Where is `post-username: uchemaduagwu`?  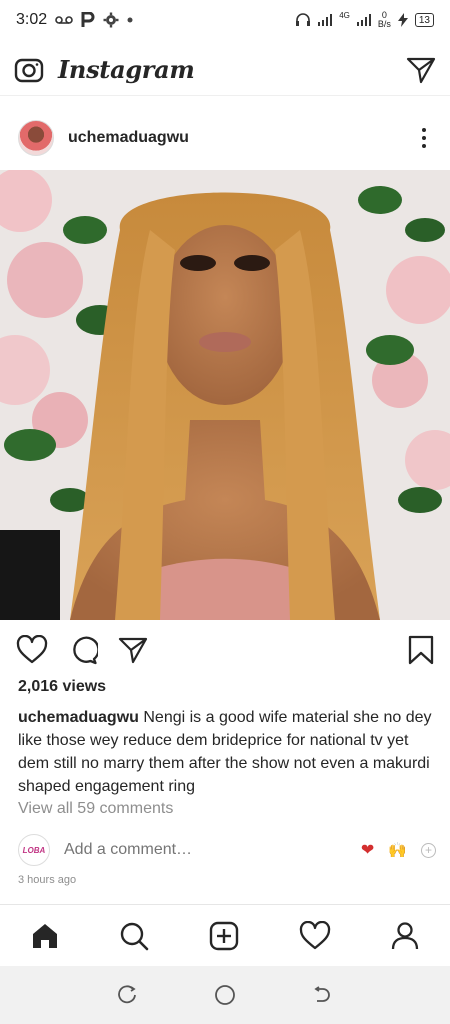 post-username: uchemaduagwu is located at coordinates (128, 138).